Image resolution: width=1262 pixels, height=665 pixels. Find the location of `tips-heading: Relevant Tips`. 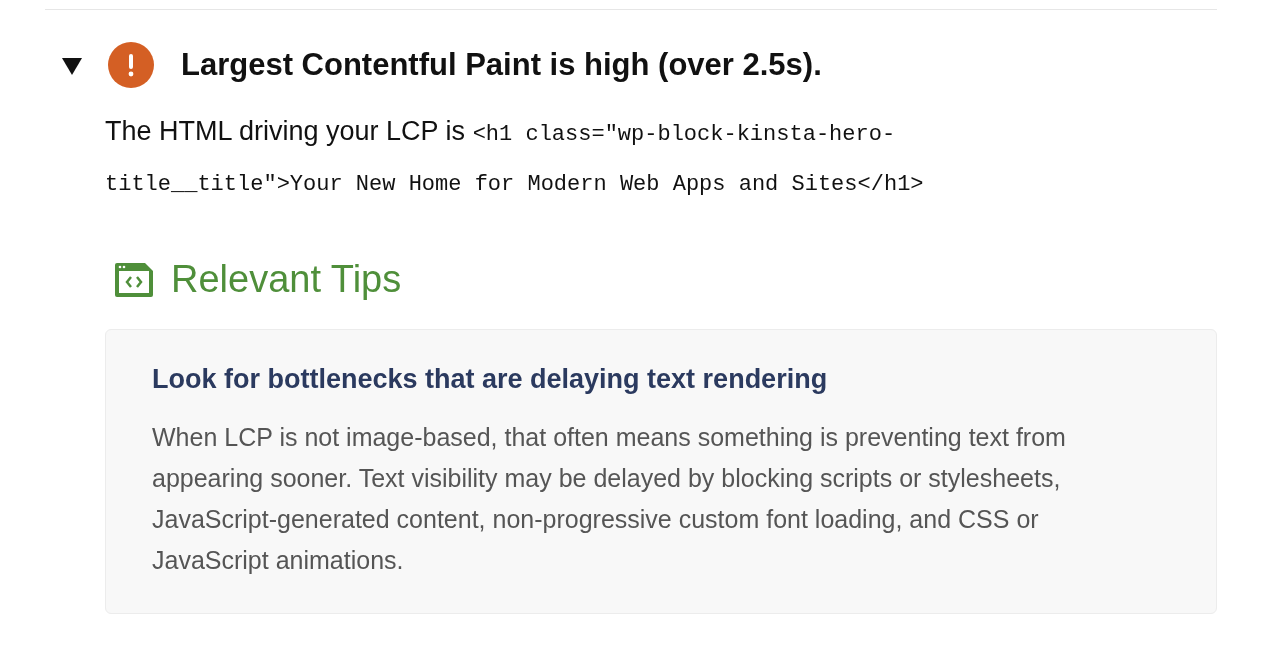

tips-heading: Relevant Tips is located at coordinates (286, 279).